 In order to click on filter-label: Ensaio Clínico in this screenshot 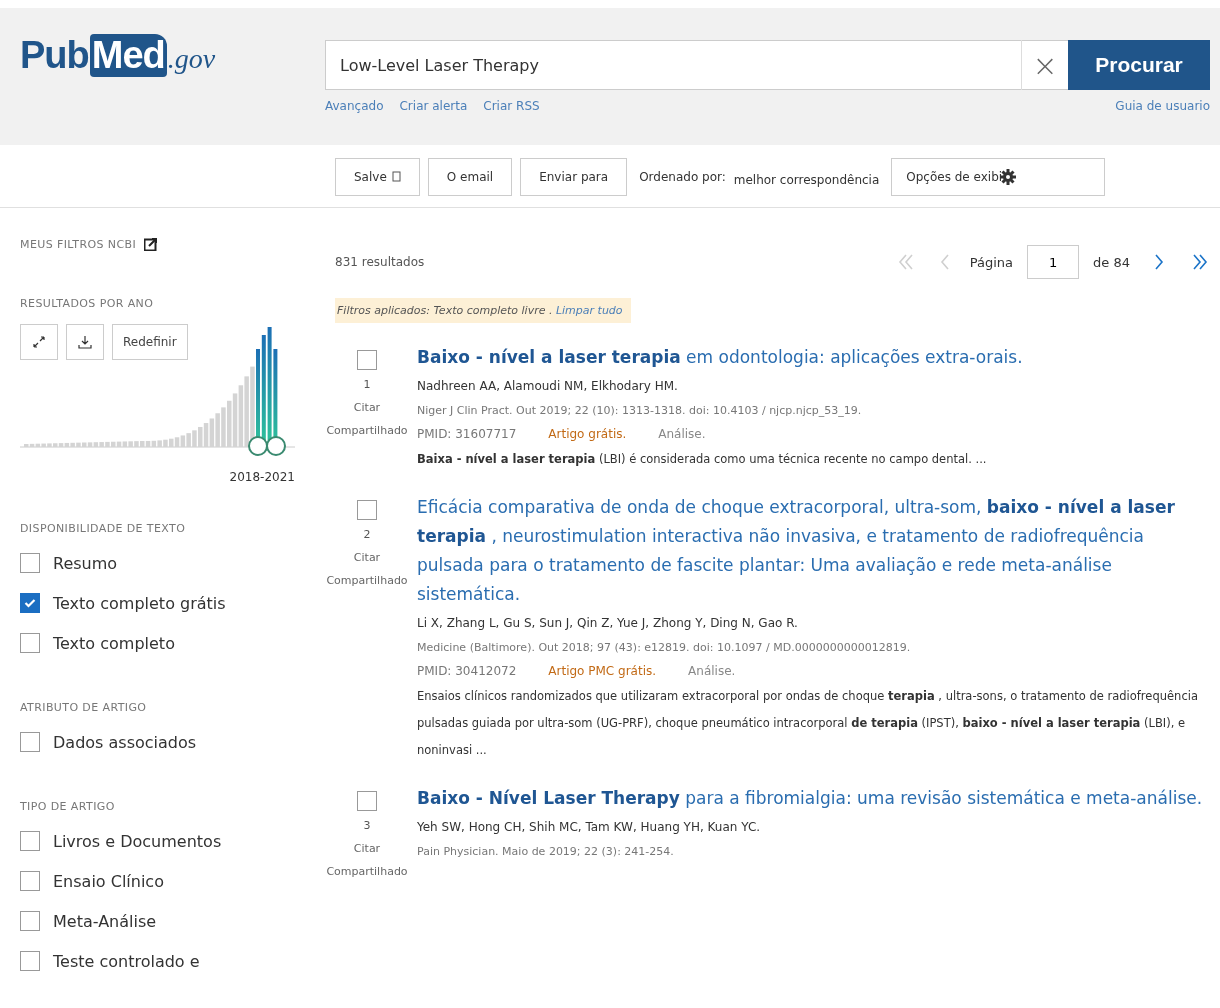, I will do `click(108, 881)`.